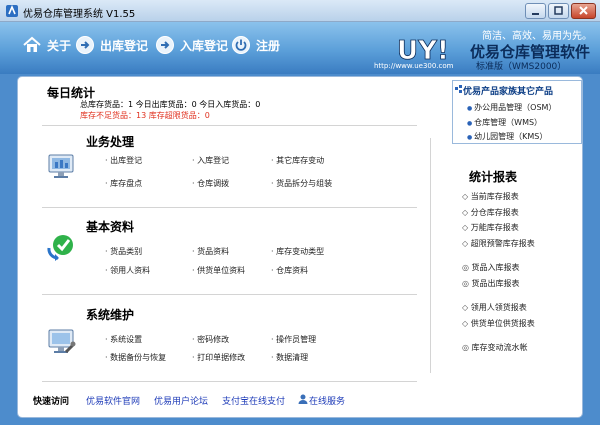 Image resolution: width=600 pixels, height=425 pixels. Describe the element at coordinates (145, 115) in the screenshot. I see `daily-stats-warning: 库存不足货品：13 库存超限货品：0` at that location.